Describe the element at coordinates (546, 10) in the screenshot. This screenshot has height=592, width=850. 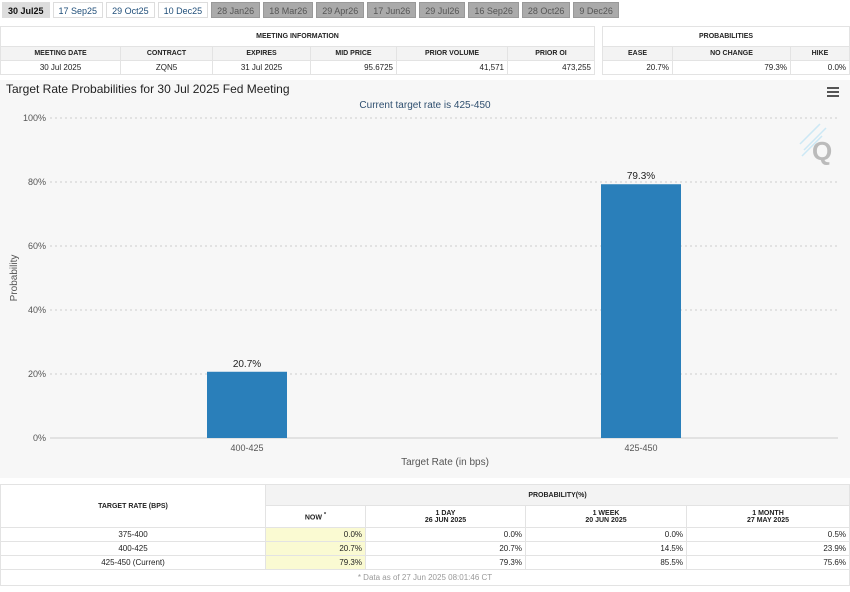
I see `tab-meeting: 28 Oct26` at that location.